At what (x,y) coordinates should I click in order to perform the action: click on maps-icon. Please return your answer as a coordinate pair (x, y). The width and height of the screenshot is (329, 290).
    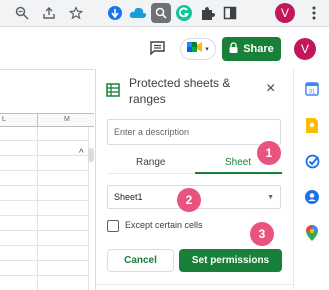
    Looking at the image, I should click on (312, 233).